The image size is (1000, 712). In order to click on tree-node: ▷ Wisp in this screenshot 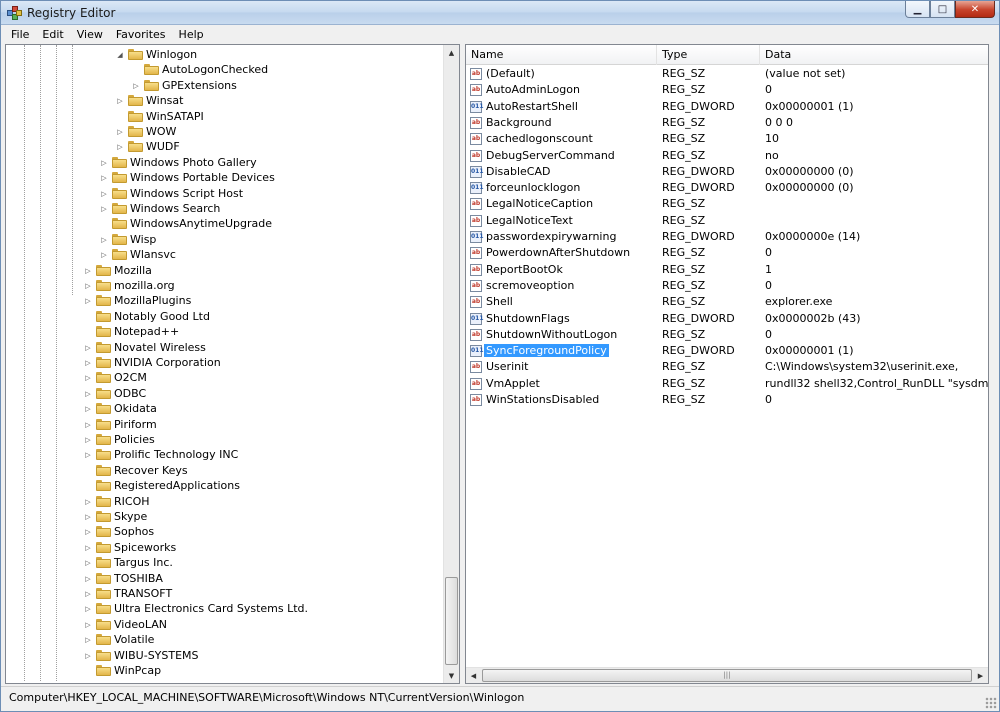, I will do `click(226, 239)`.